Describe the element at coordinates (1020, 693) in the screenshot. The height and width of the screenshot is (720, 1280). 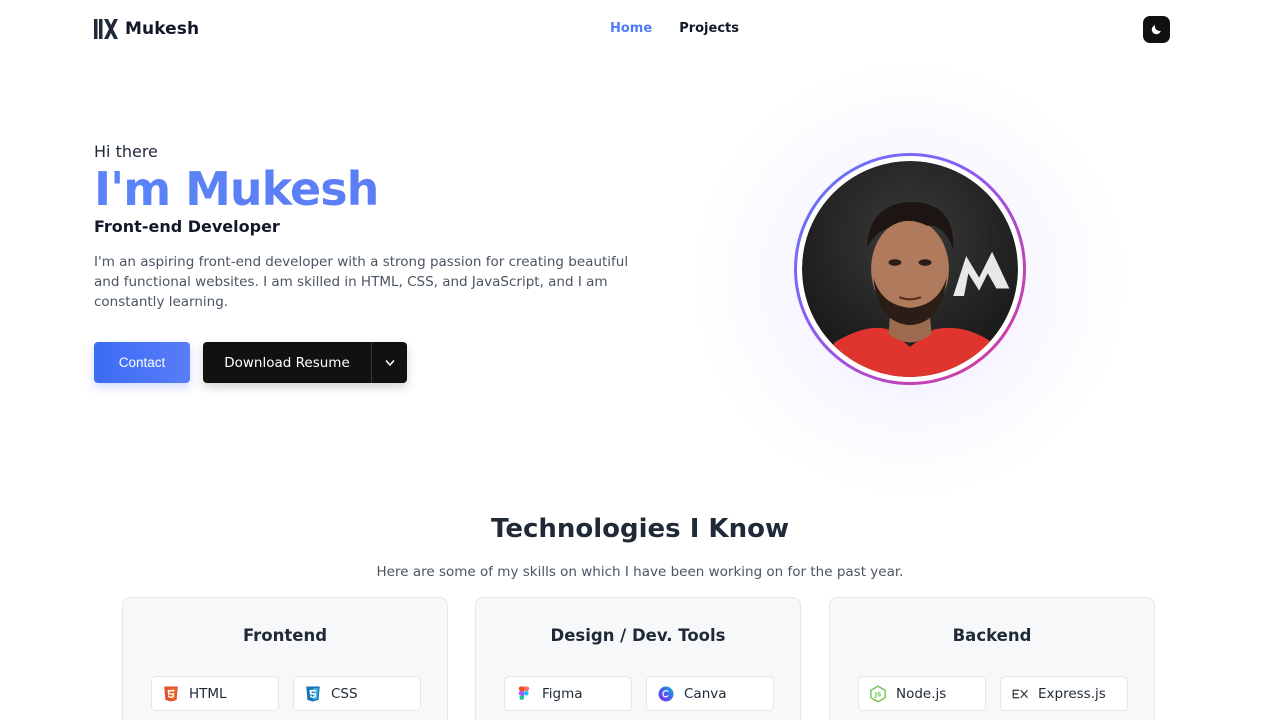
I see `express-icon` at that location.